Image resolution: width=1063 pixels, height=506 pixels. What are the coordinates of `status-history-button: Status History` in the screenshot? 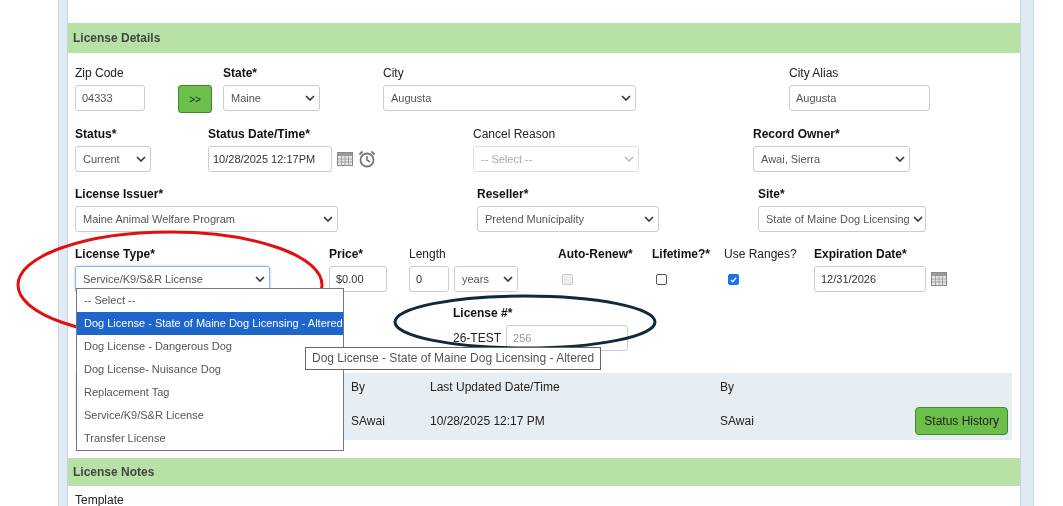 It's located at (961, 420).